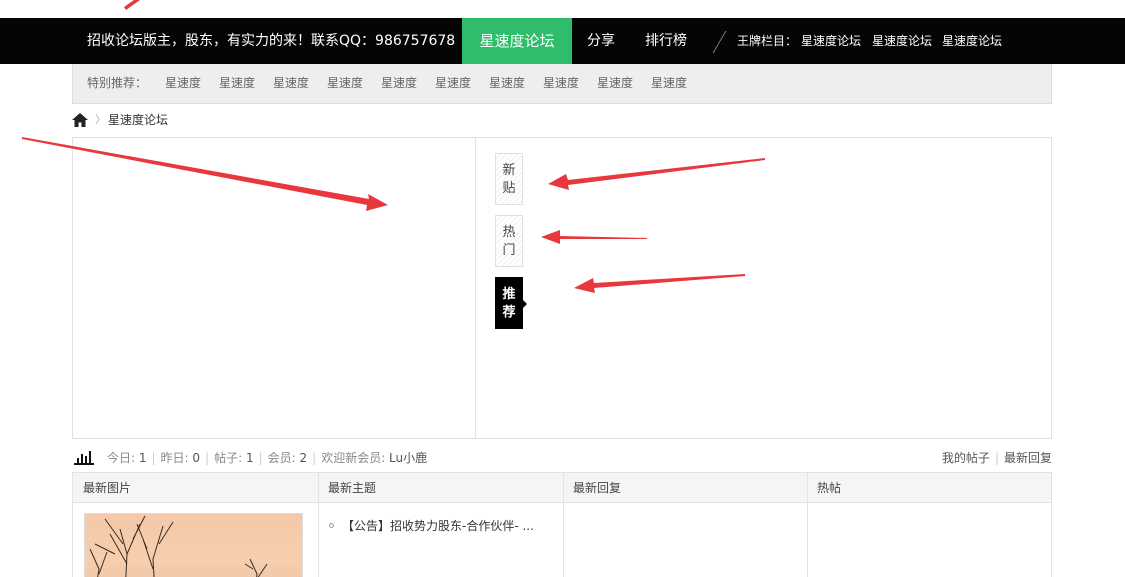 This screenshot has height=577, width=1125. Describe the element at coordinates (352, 488) in the screenshot. I see `column-header-latest-topics: 最新主题` at that location.